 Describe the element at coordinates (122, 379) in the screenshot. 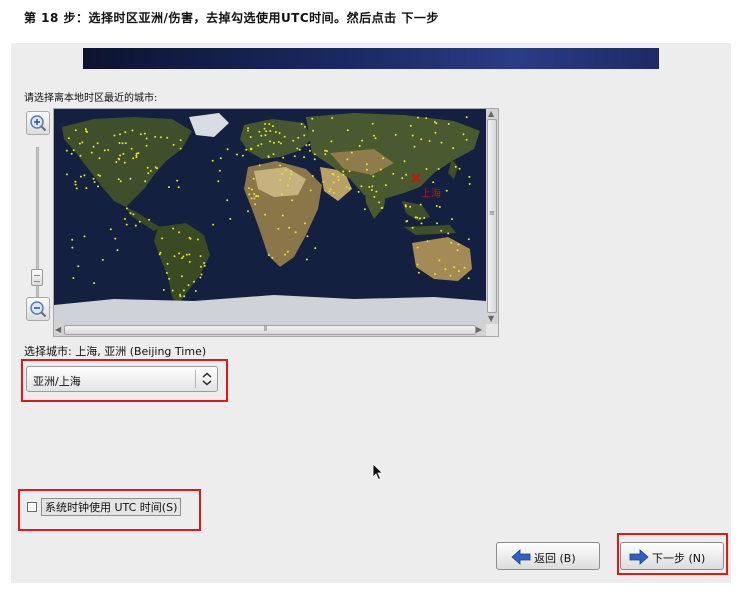

I see `timezone-select: 亚洲/上海` at that location.